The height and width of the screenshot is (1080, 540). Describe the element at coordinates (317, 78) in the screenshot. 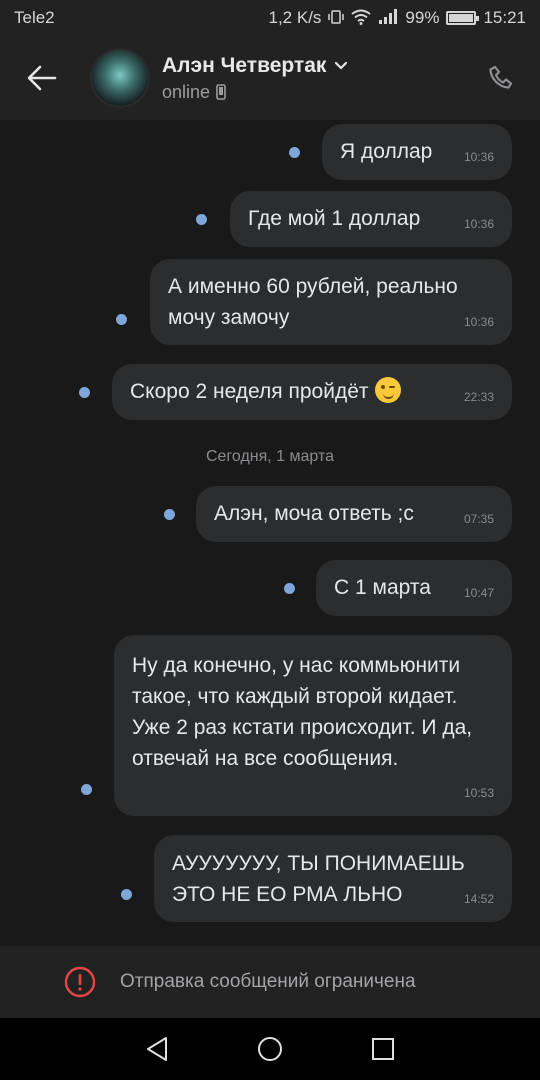

I see `contact-info: Алэн Четвертак online` at that location.